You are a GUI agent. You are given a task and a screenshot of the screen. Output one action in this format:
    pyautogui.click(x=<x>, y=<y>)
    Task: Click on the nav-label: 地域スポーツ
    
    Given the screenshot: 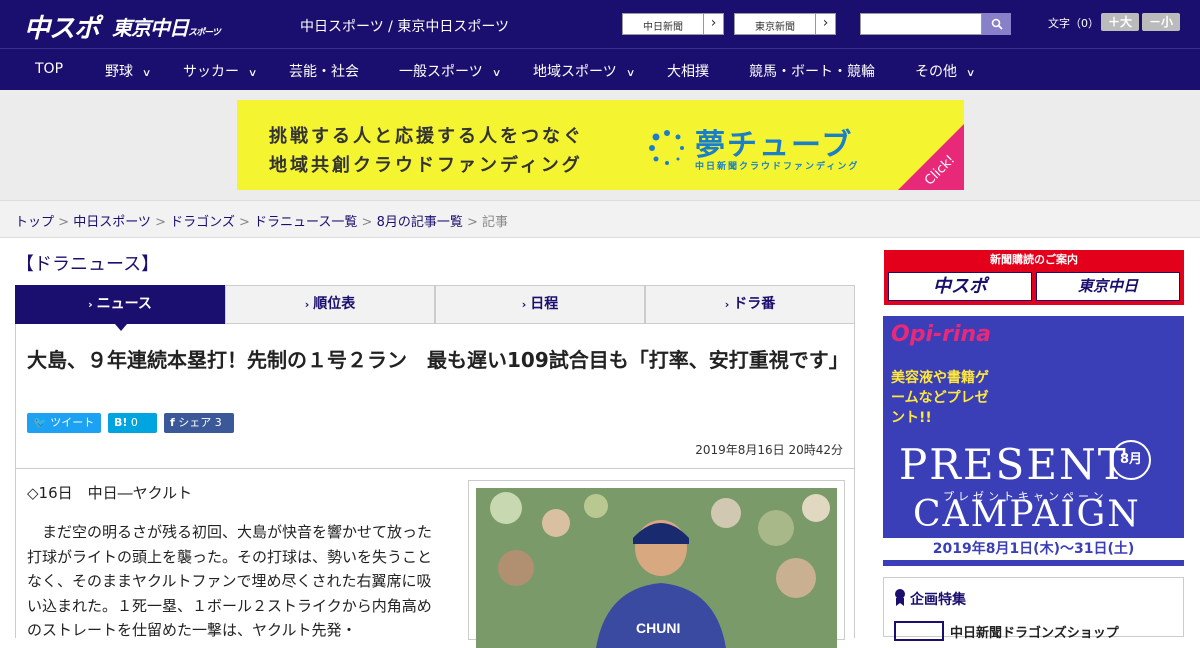 What is the action you would take?
    pyautogui.click(x=575, y=72)
    